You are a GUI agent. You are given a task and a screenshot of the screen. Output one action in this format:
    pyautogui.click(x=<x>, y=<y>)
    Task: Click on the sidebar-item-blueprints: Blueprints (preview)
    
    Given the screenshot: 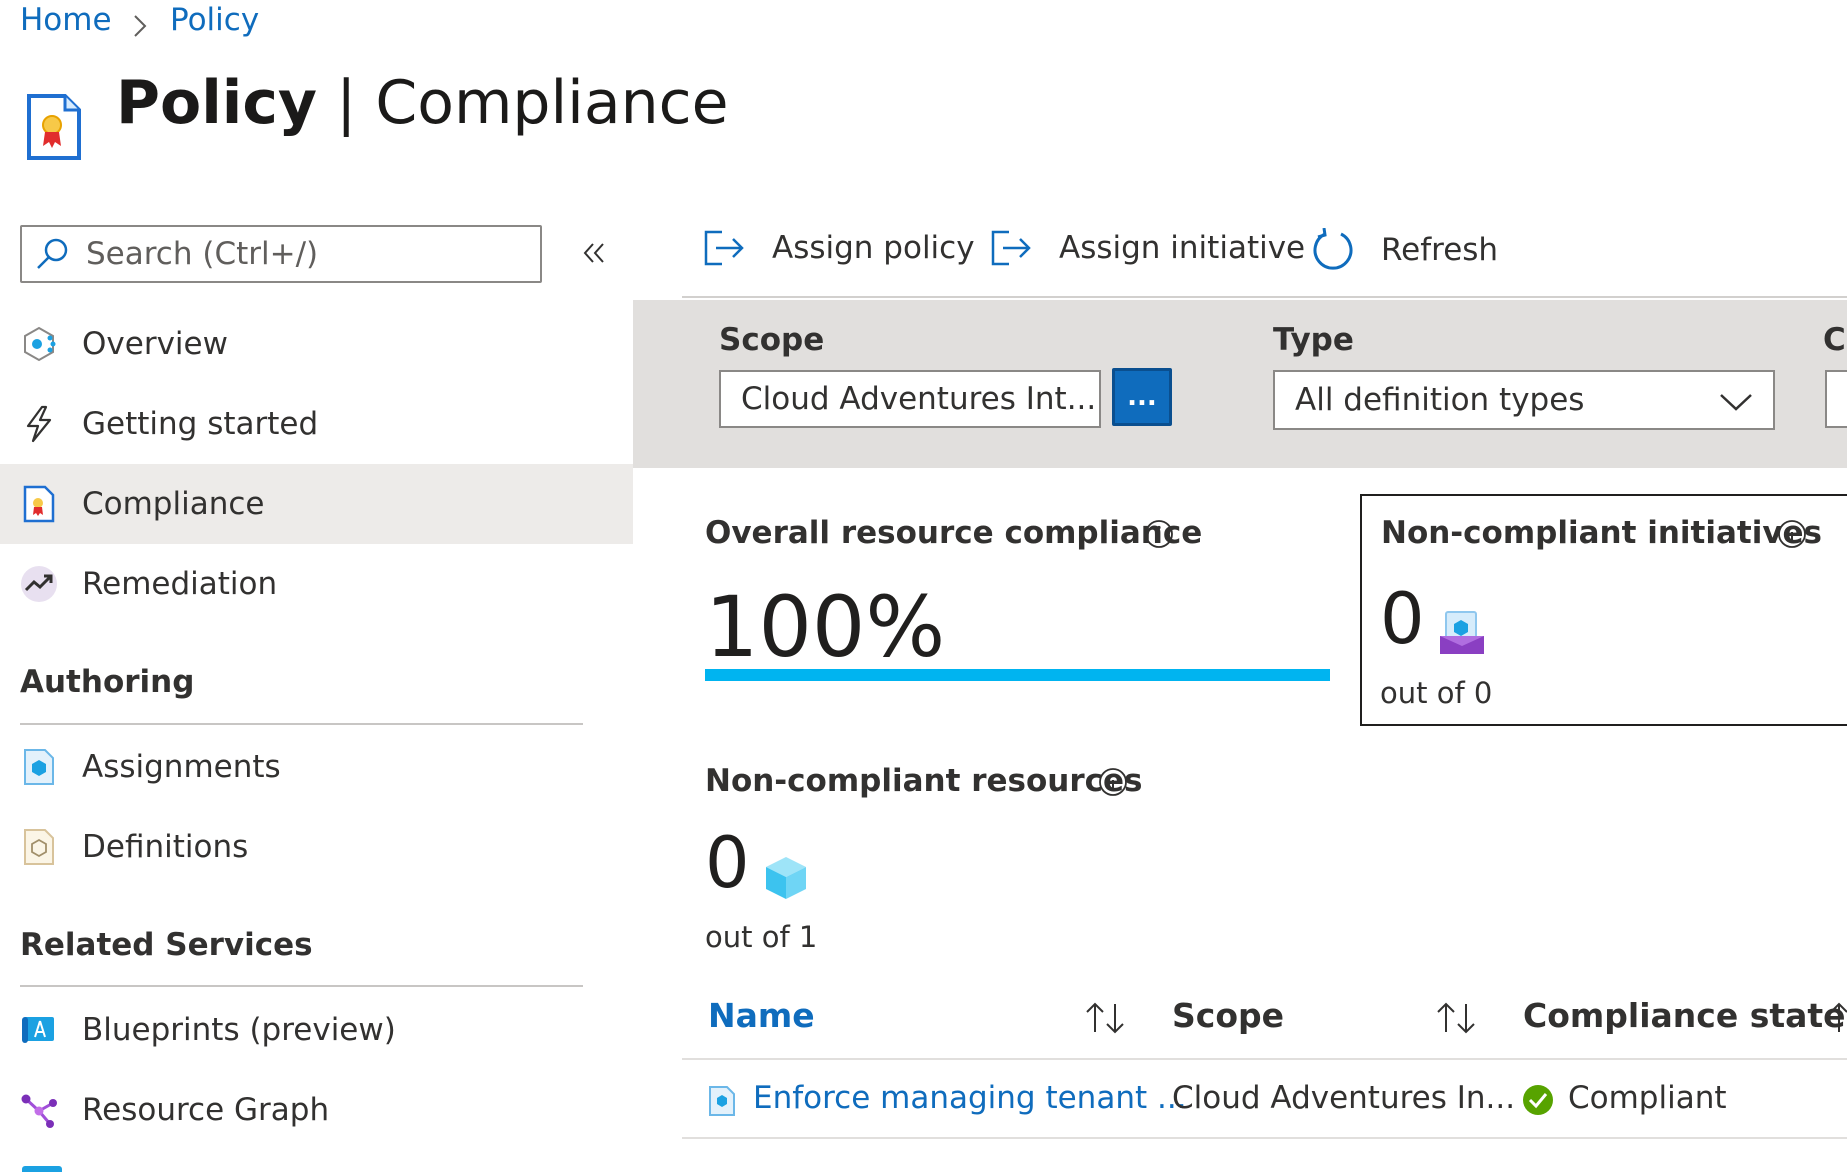 What is the action you would take?
    pyautogui.click(x=316, y=1030)
    